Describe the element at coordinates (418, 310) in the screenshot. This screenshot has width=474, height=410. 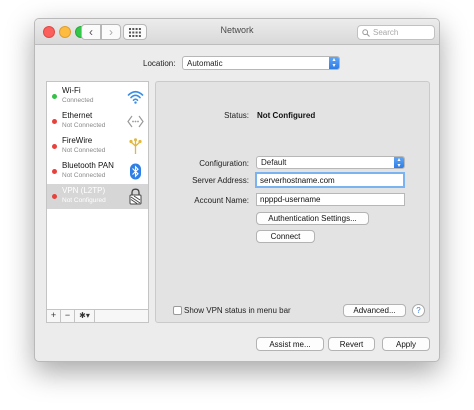
I see `help-button: ?` at that location.